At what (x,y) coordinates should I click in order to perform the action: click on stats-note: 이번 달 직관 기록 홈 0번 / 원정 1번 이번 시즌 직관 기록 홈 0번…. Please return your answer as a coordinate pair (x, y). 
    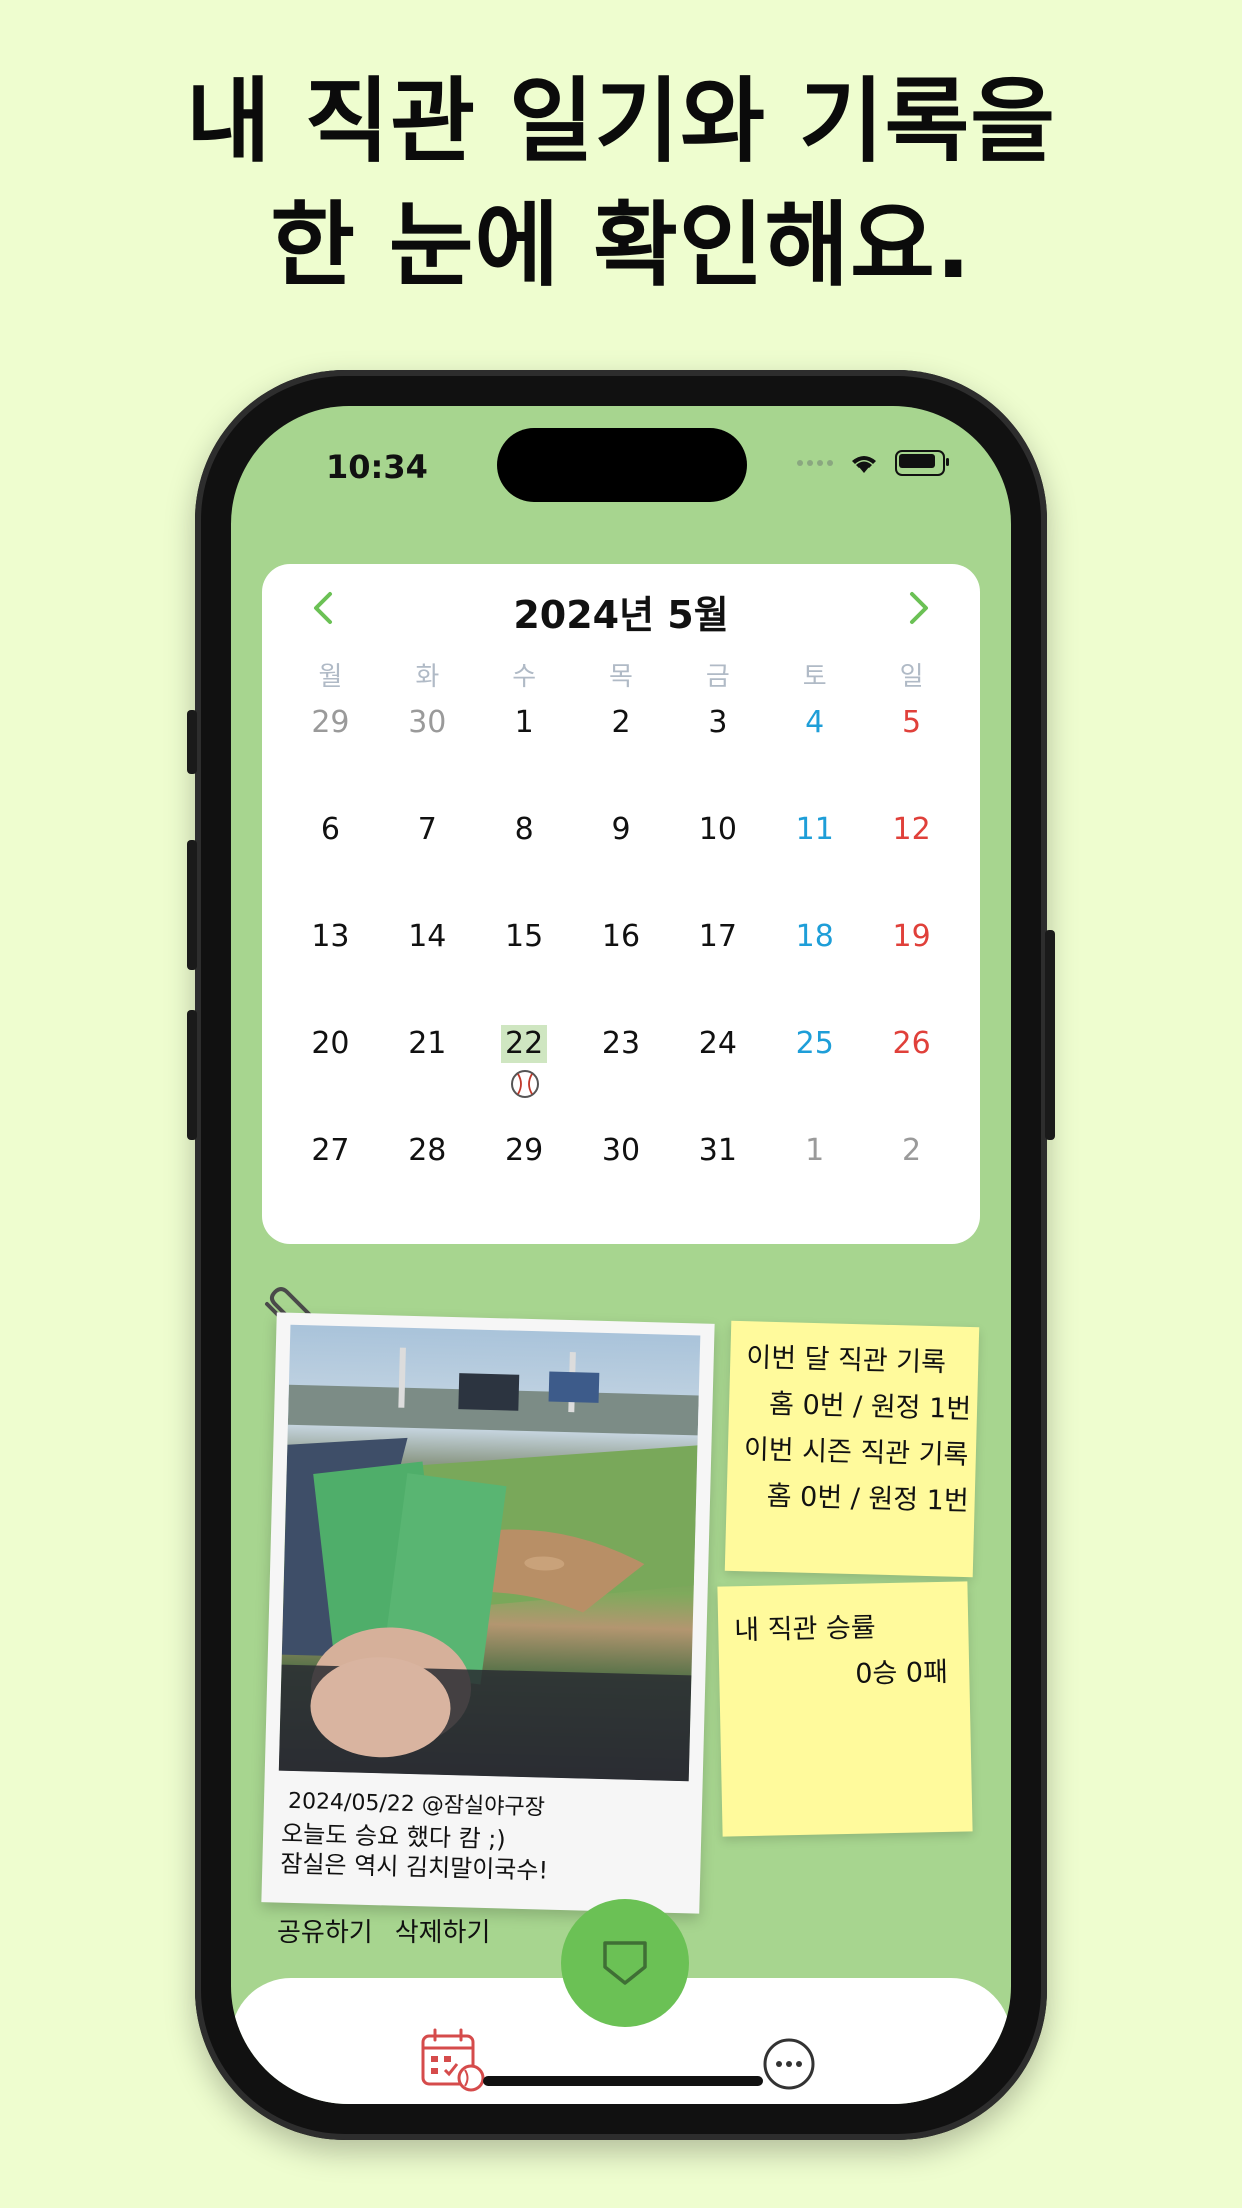
    Looking at the image, I should click on (852, 1449).